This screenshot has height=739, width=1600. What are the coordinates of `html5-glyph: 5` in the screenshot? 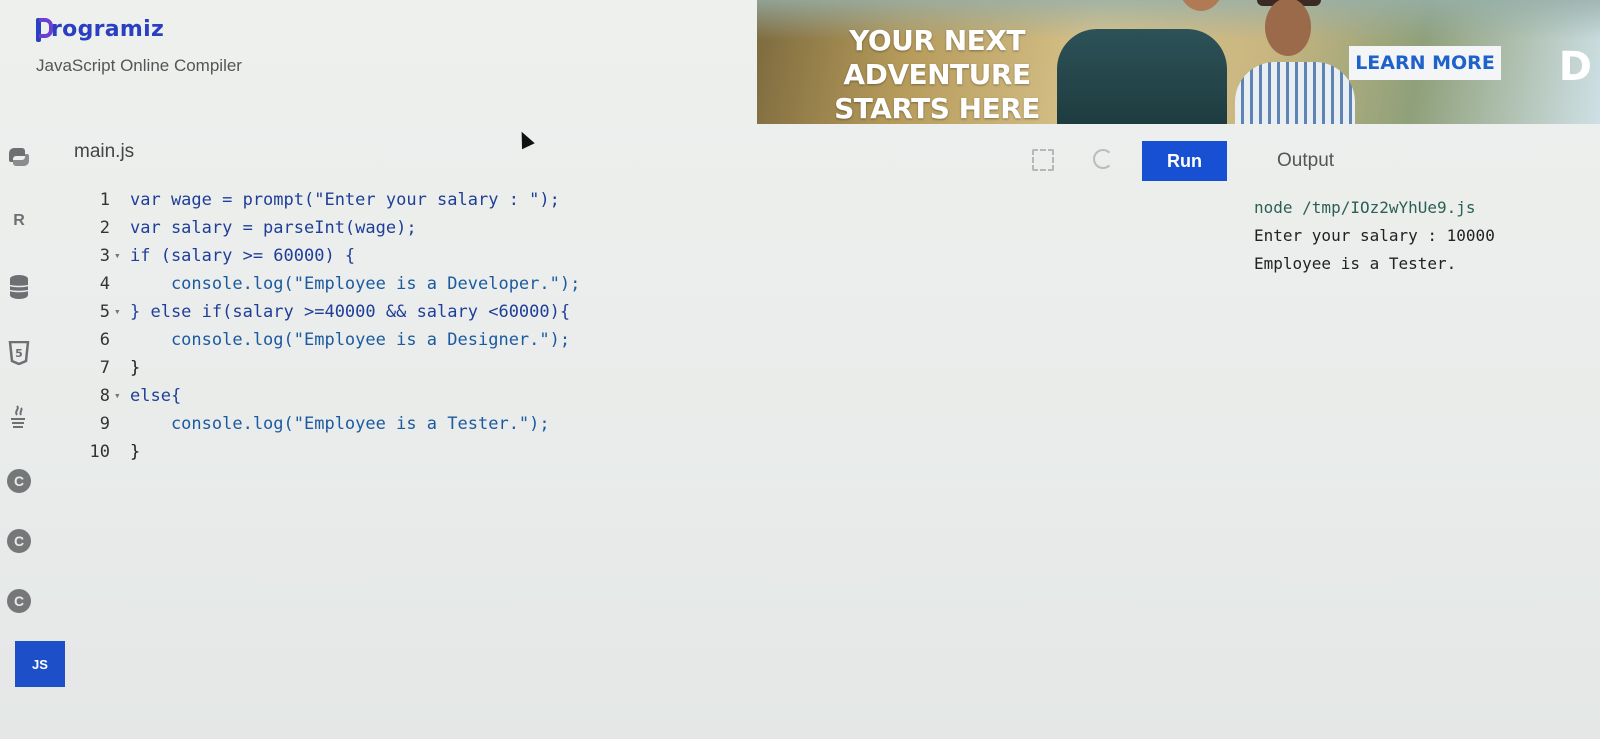 It's located at (19, 353).